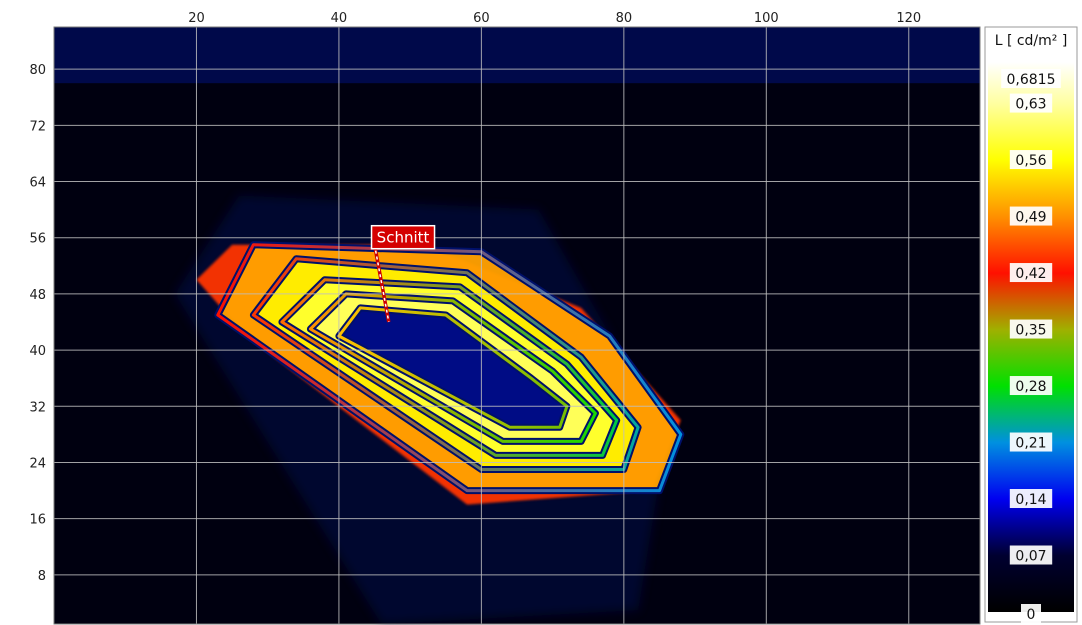 Image resolution: width=1082 pixels, height=625 pixels. I want to click on y-tick-label-48: 48, so click(37, 295).